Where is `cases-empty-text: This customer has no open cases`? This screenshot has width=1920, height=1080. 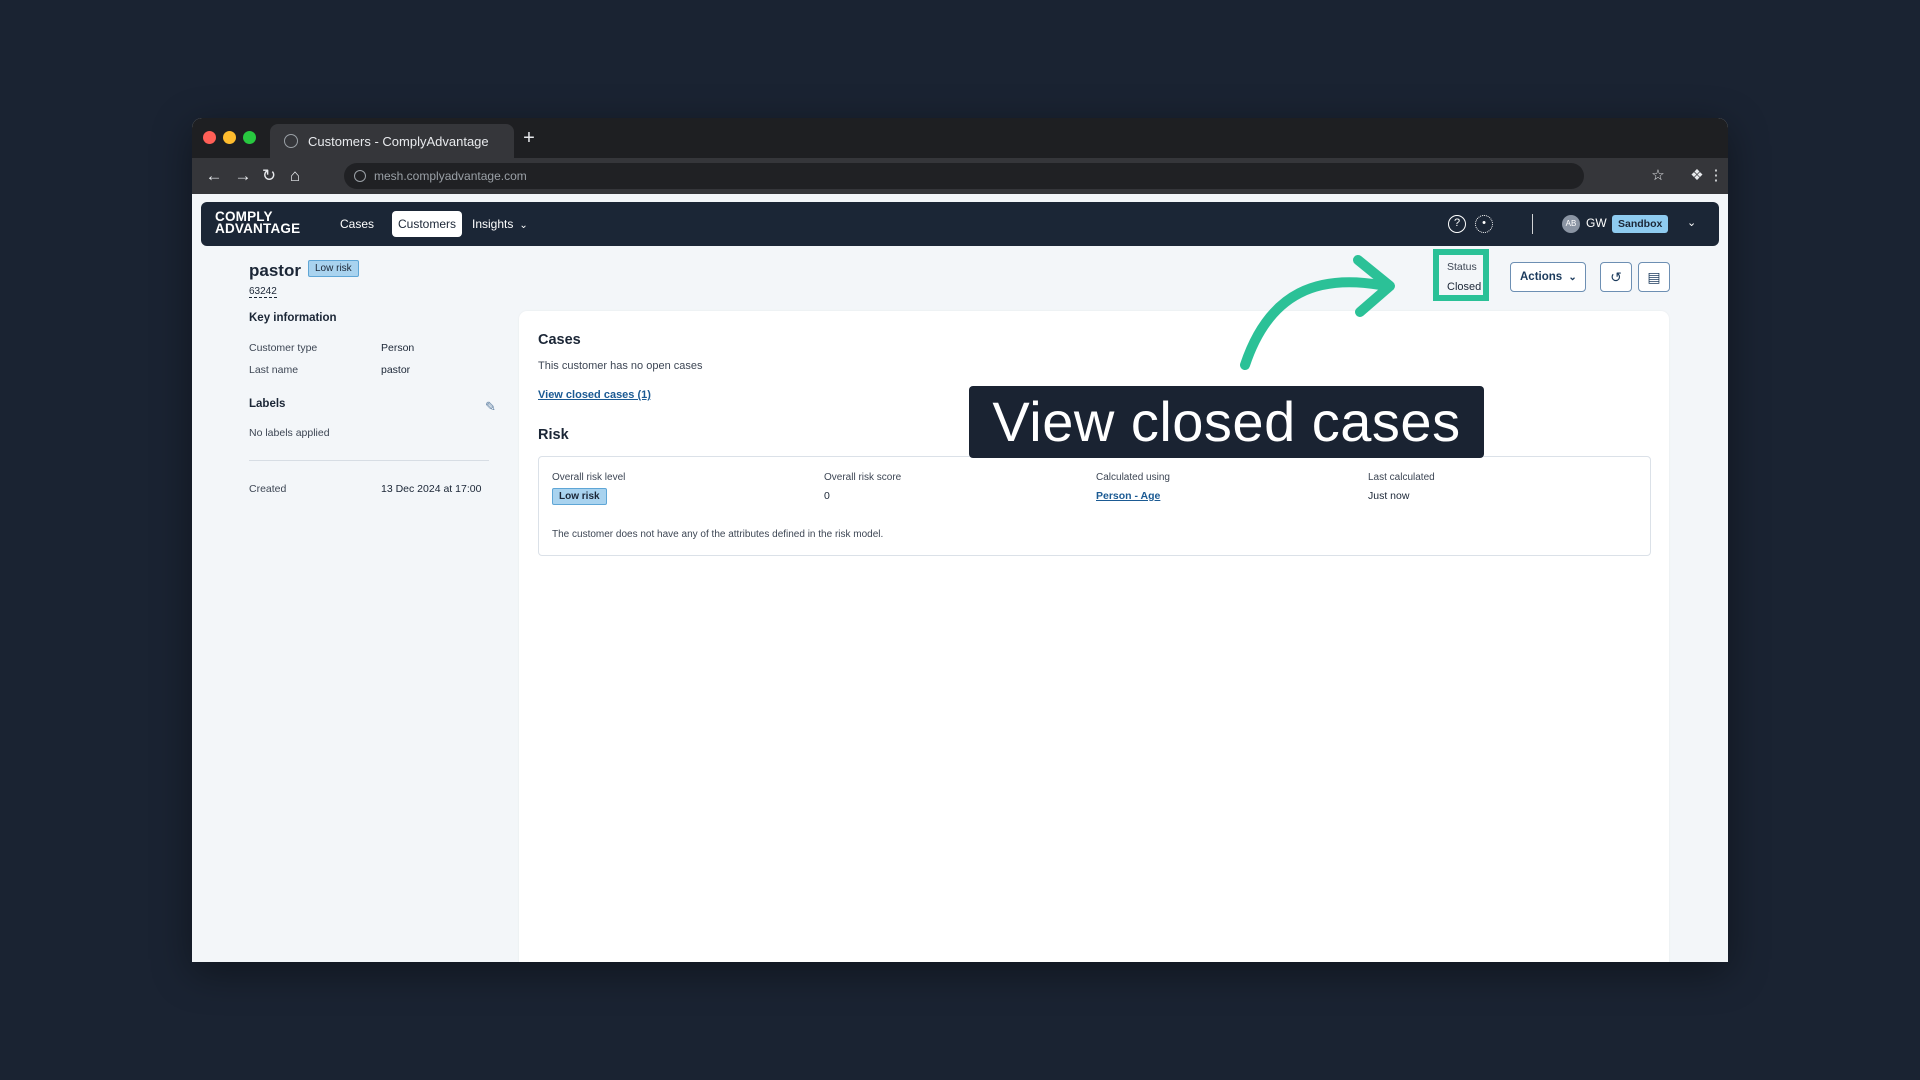 cases-empty-text: This customer has no open cases is located at coordinates (620, 366).